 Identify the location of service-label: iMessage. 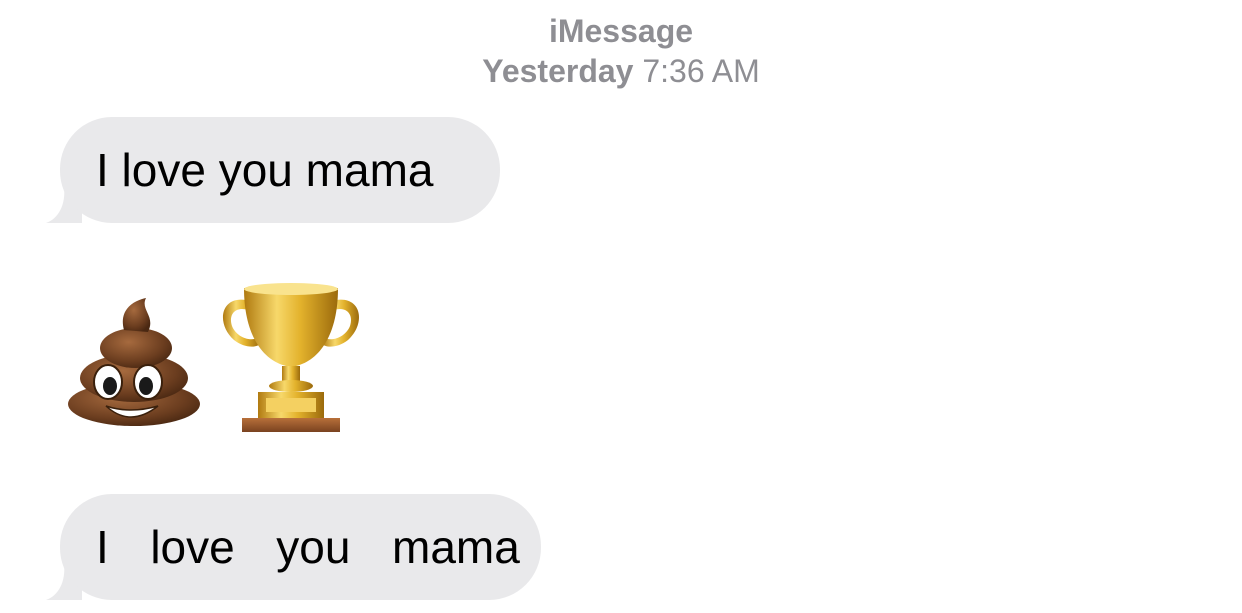
(621, 31).